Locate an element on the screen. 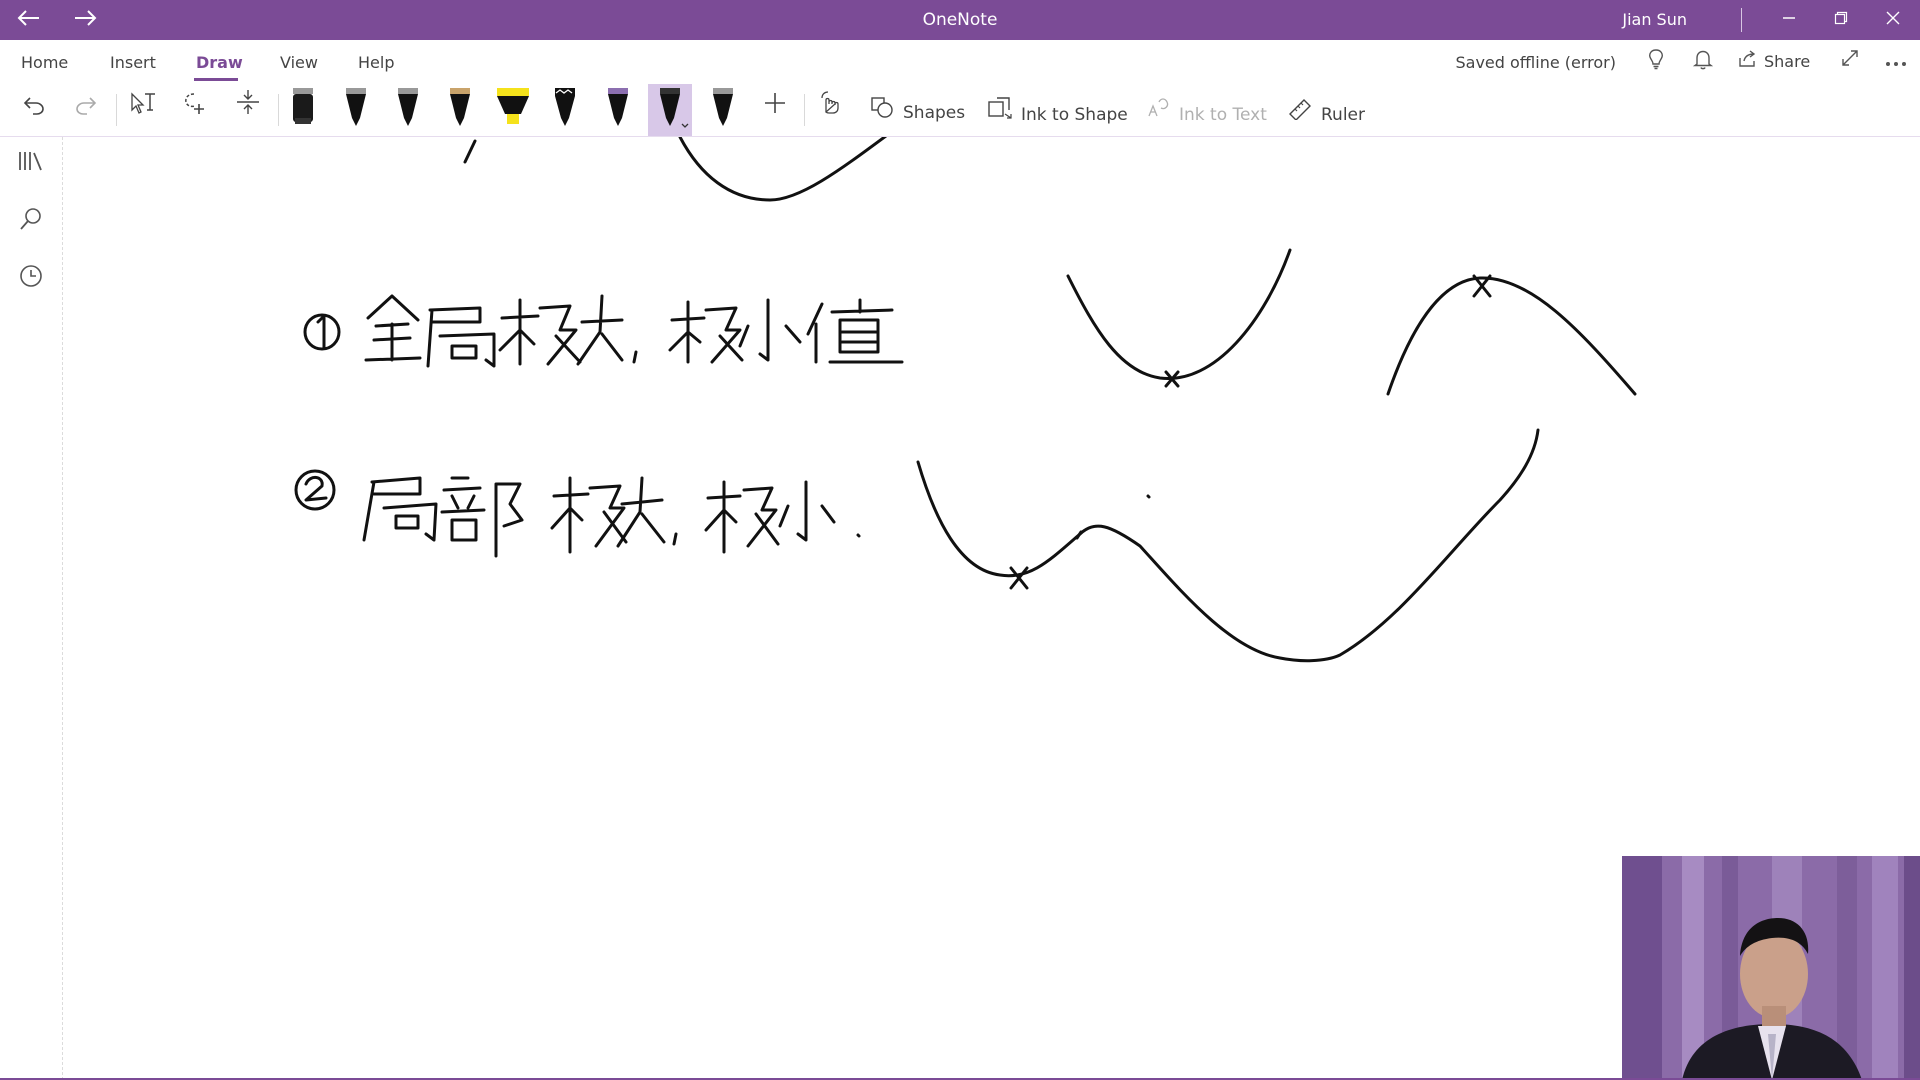  more-options-icon is located at coordinates (1896, 62).